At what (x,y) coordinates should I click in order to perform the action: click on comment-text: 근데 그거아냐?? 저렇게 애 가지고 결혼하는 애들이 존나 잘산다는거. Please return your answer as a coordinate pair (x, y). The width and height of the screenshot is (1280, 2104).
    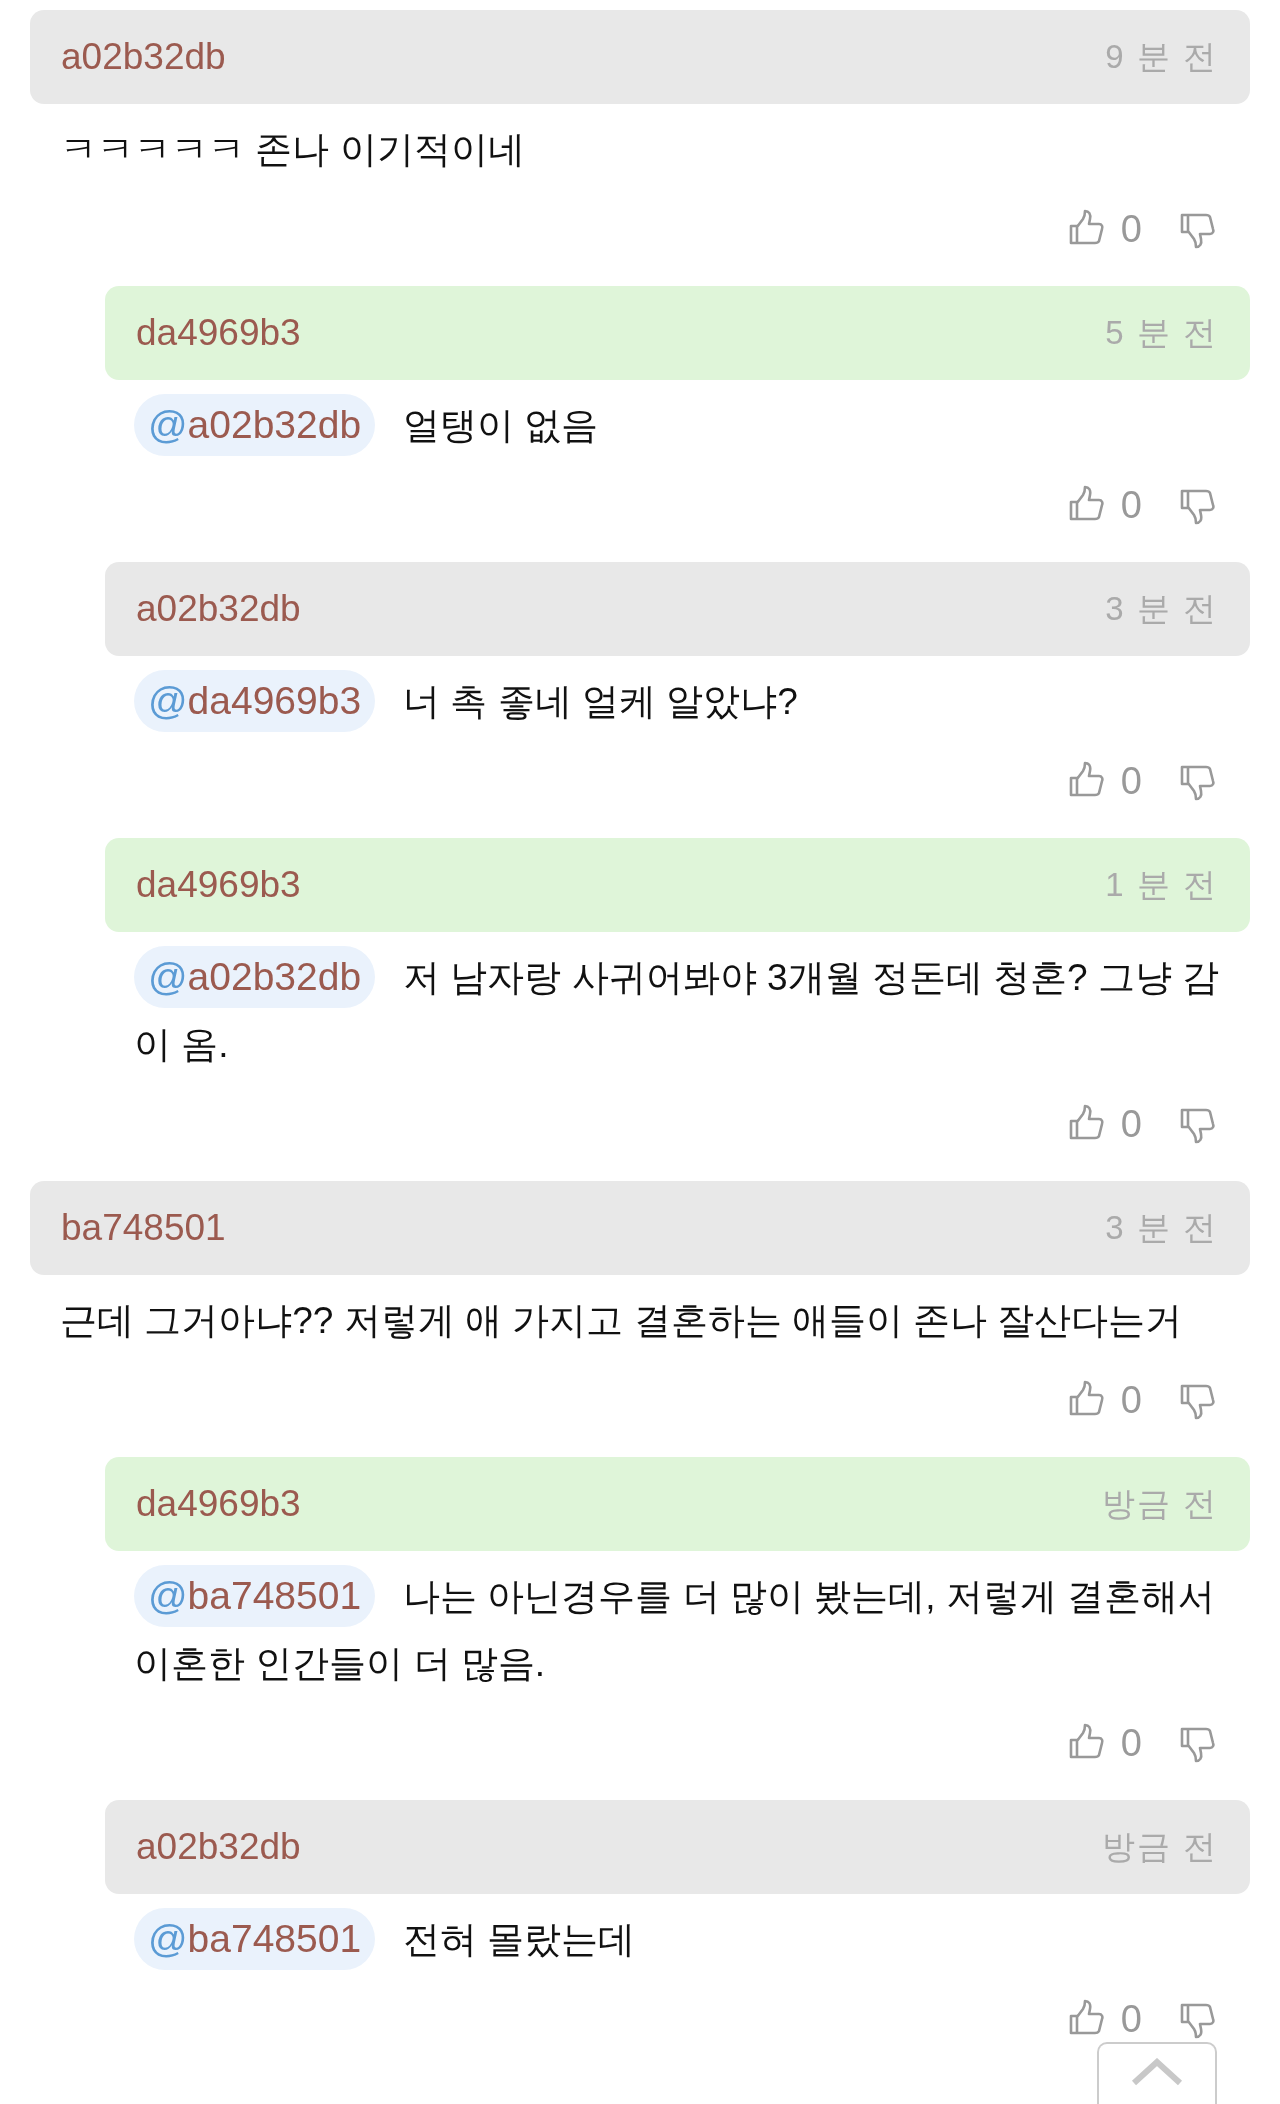
    Looking at the image, I should click on (621, 1321).